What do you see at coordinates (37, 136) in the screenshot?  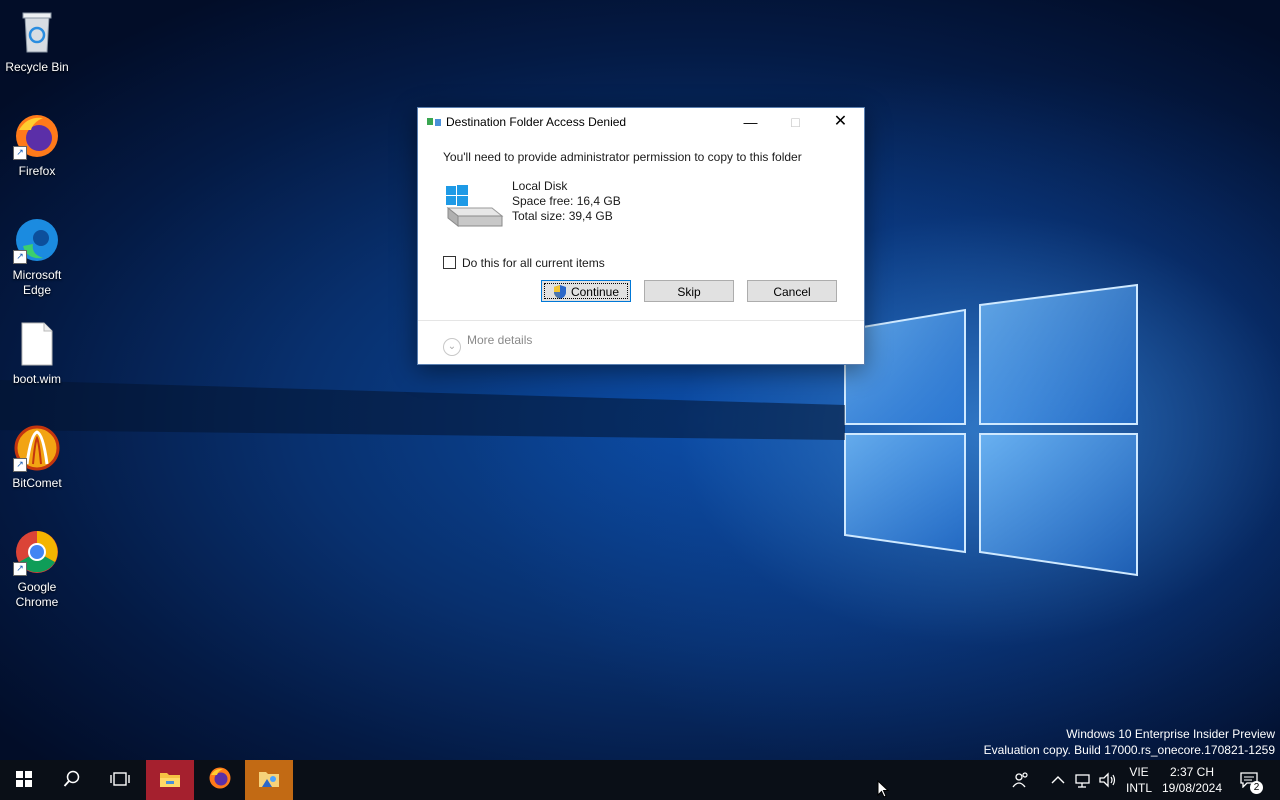 I see `firefox-icon: ↗` at bounding box center [37, 136].